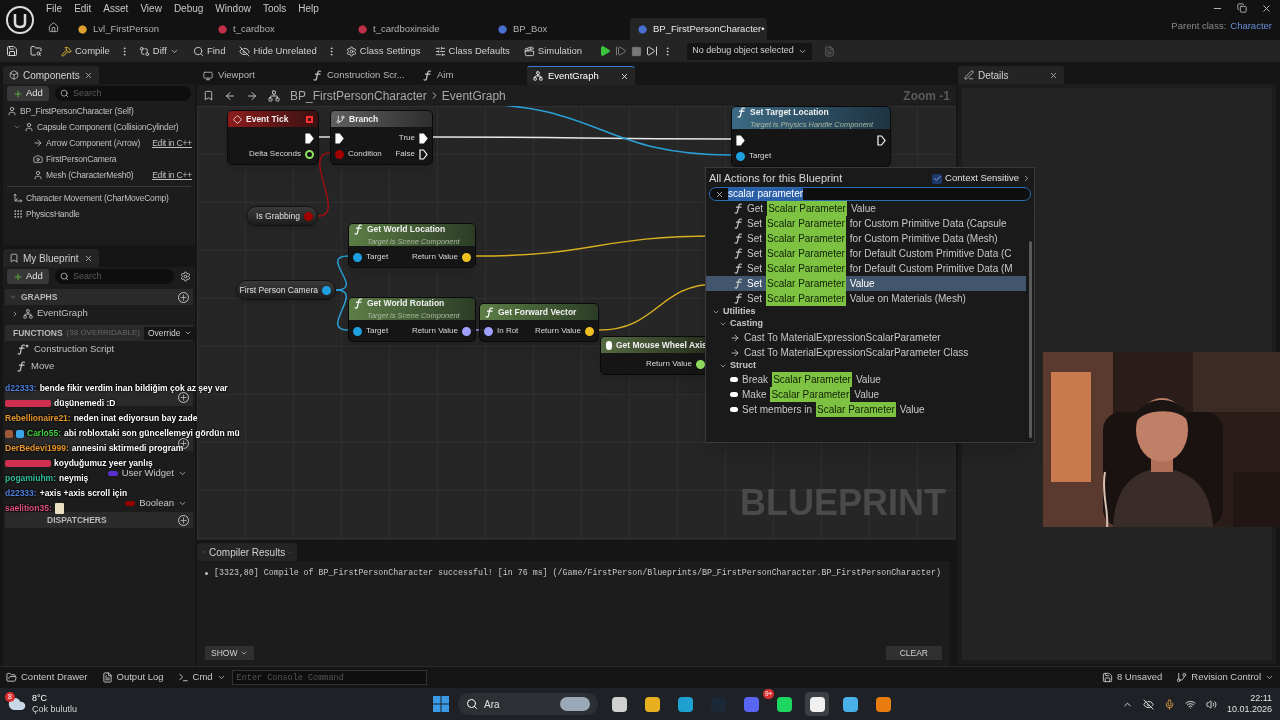 This screenshot has height=720, width=1280. I want to click on asset-tab: BP_Box, so click(558, 29).